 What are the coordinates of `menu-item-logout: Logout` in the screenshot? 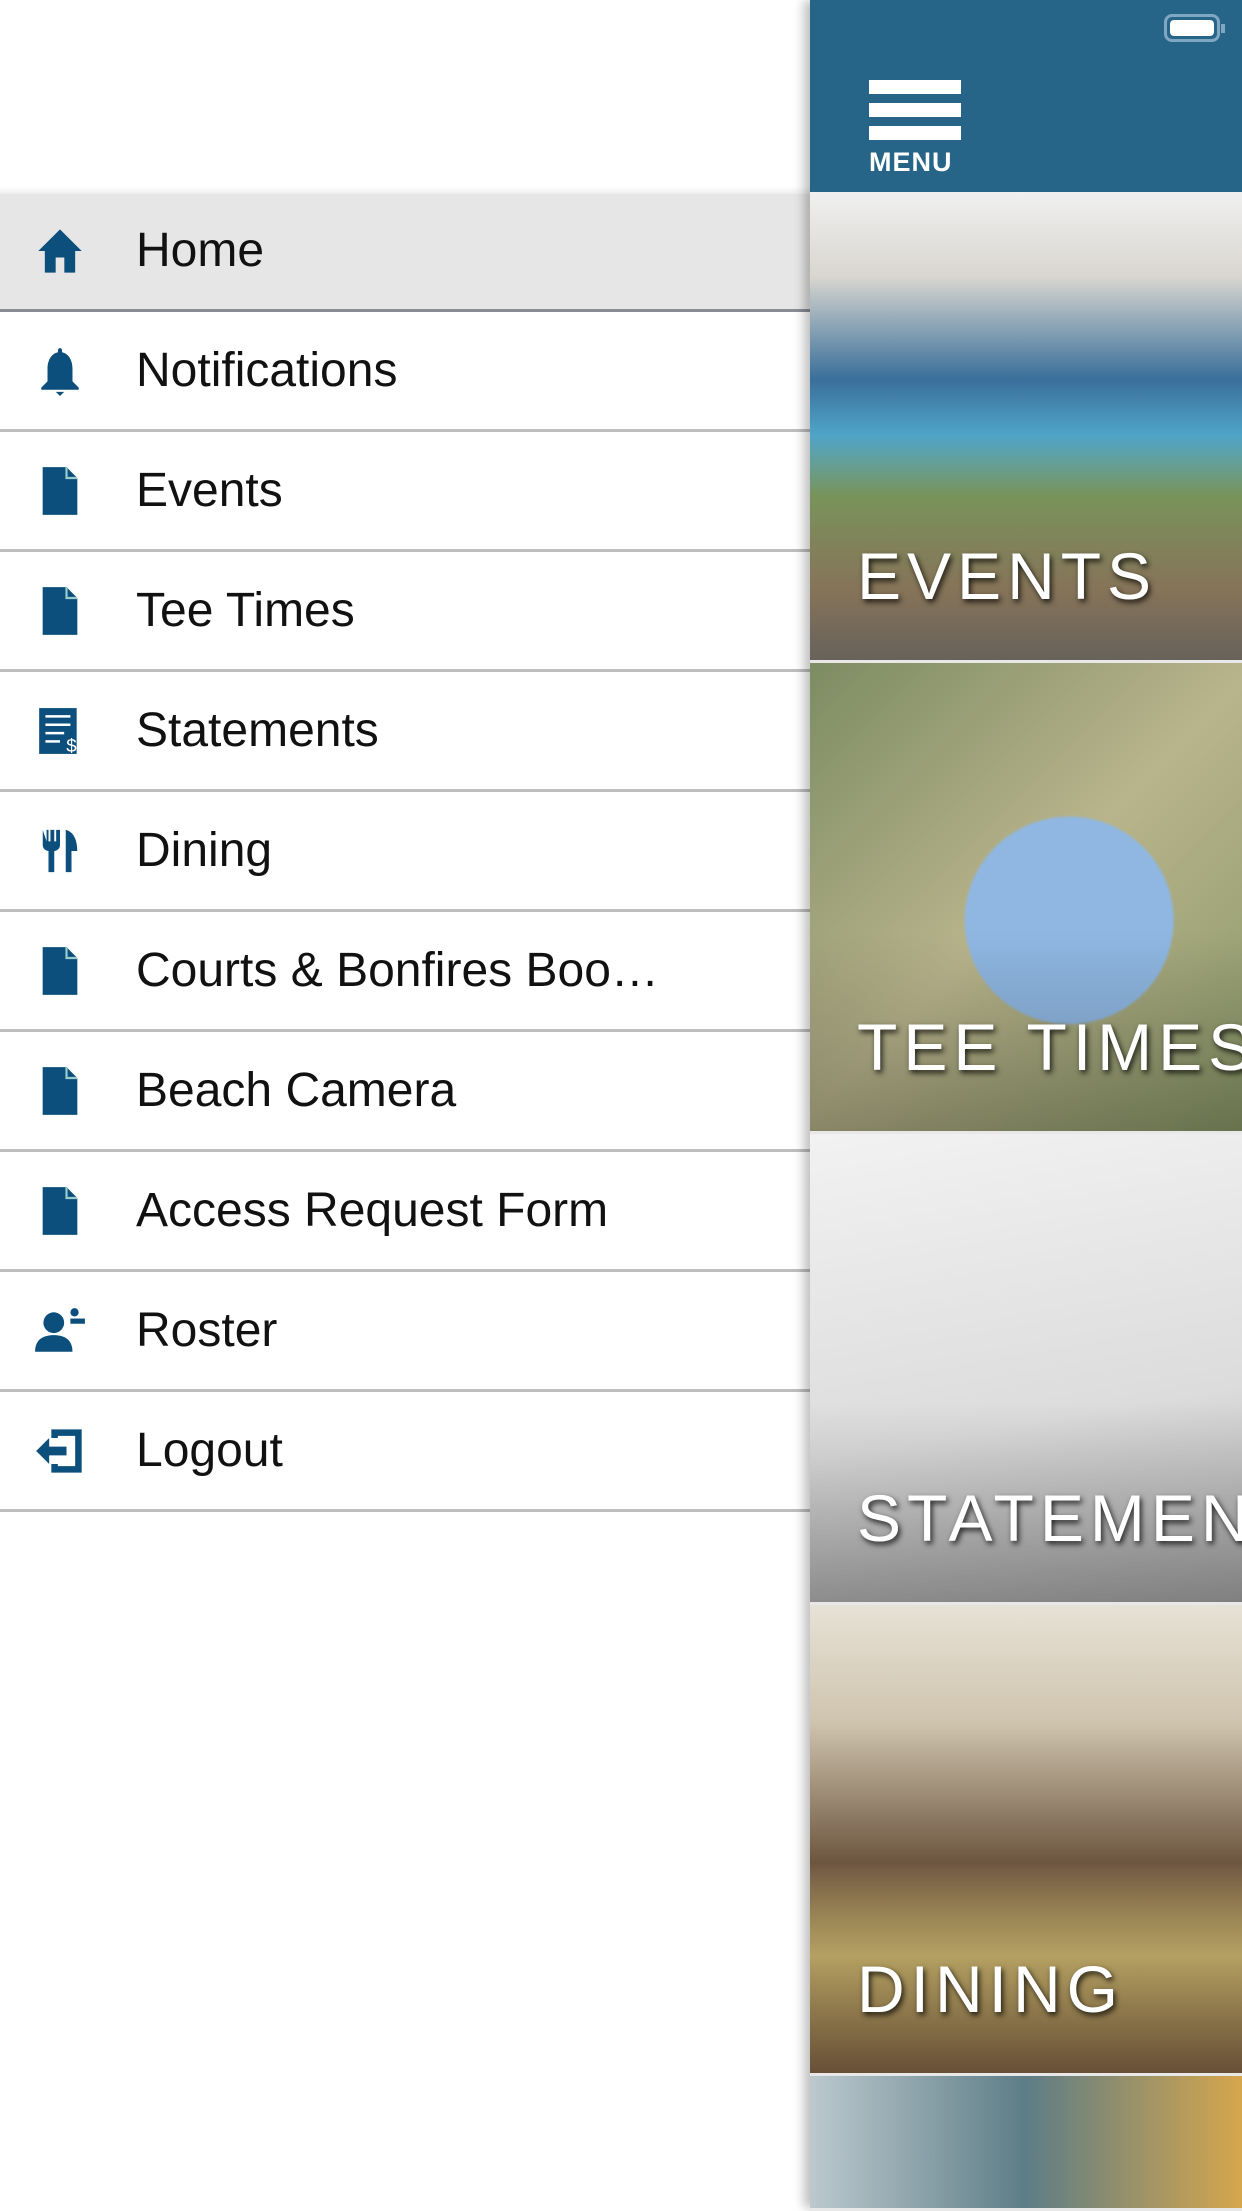 It's located at (405, 1452).